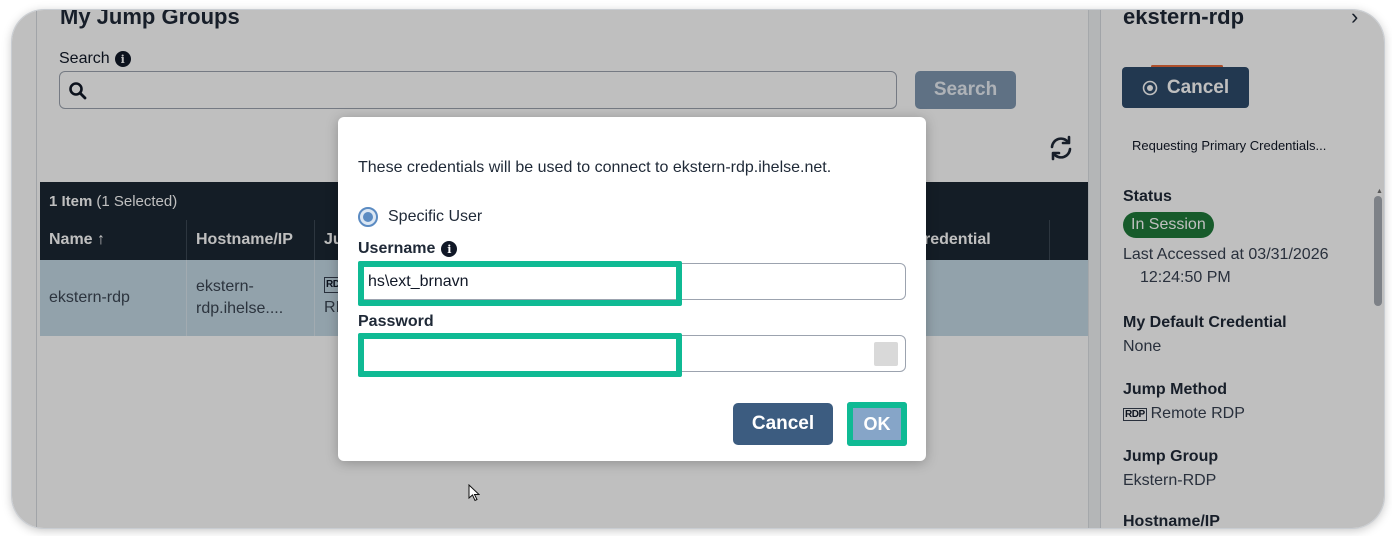 Image resolution: width=1392 pixels, height=536 pixels. What do you see at coordinates (396, 321) in the screenshot?
I see `password-label: Password` at bounding box center [396, 321].